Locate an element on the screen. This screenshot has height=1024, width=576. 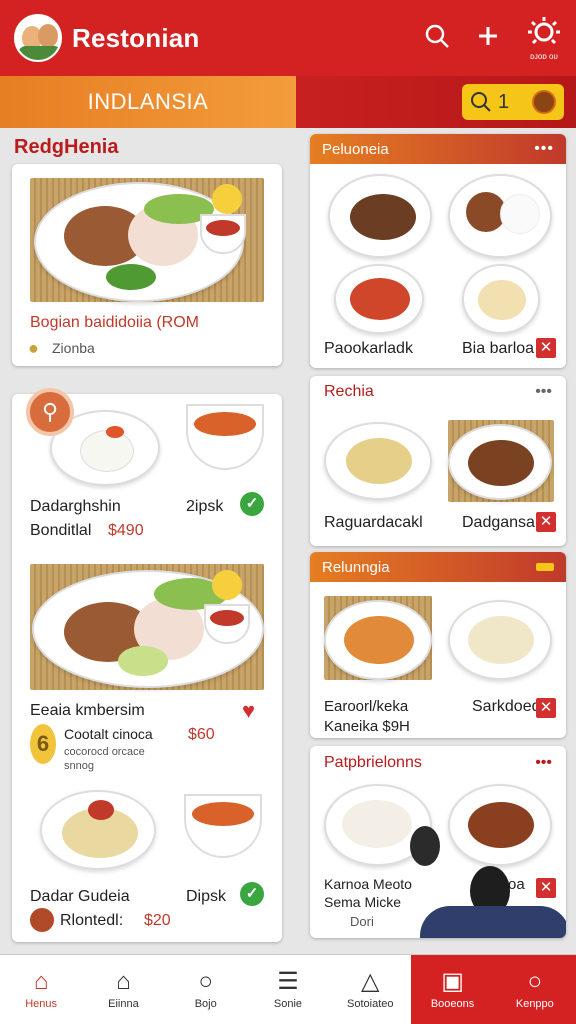
category-card: Peluoneia ••• Paookarladk Bia barloa ✕ is located at coordinates (438, 251).